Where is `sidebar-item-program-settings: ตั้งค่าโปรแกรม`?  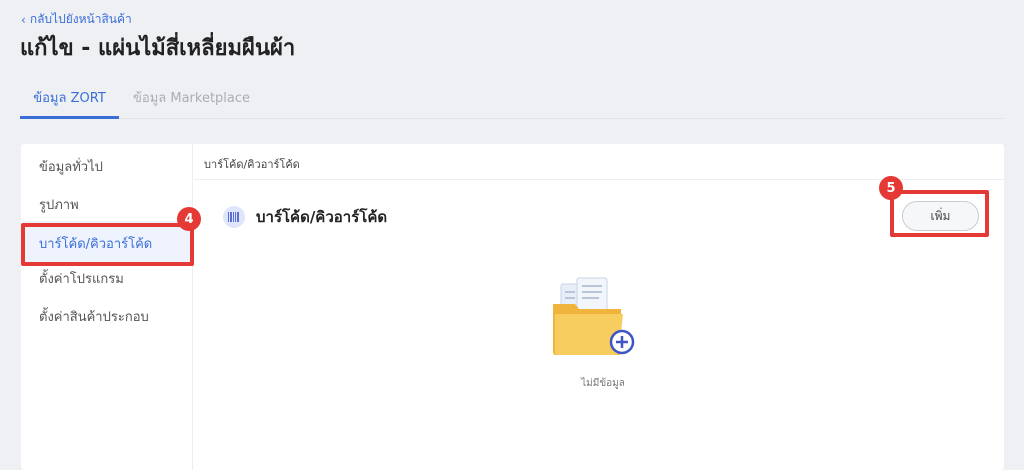
sidebar-item-program-settings: ตั้งค่าโปรแกรม is located at coordinates (81, 278).